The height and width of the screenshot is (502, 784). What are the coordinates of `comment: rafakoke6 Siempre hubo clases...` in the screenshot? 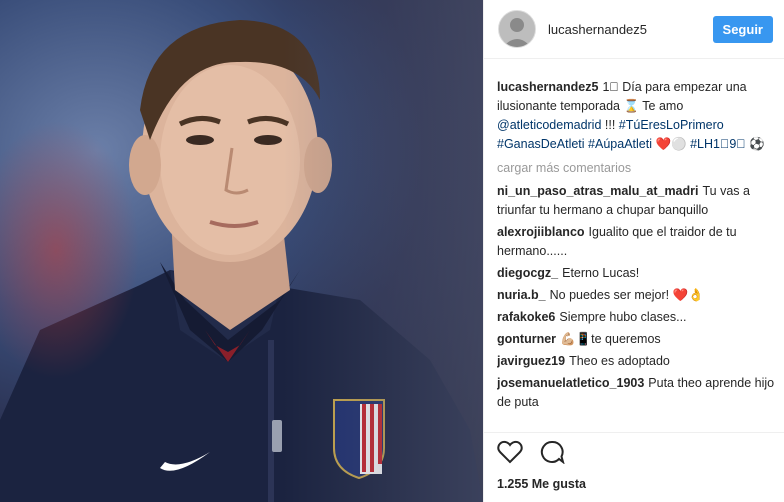 It's located at (636, 317).